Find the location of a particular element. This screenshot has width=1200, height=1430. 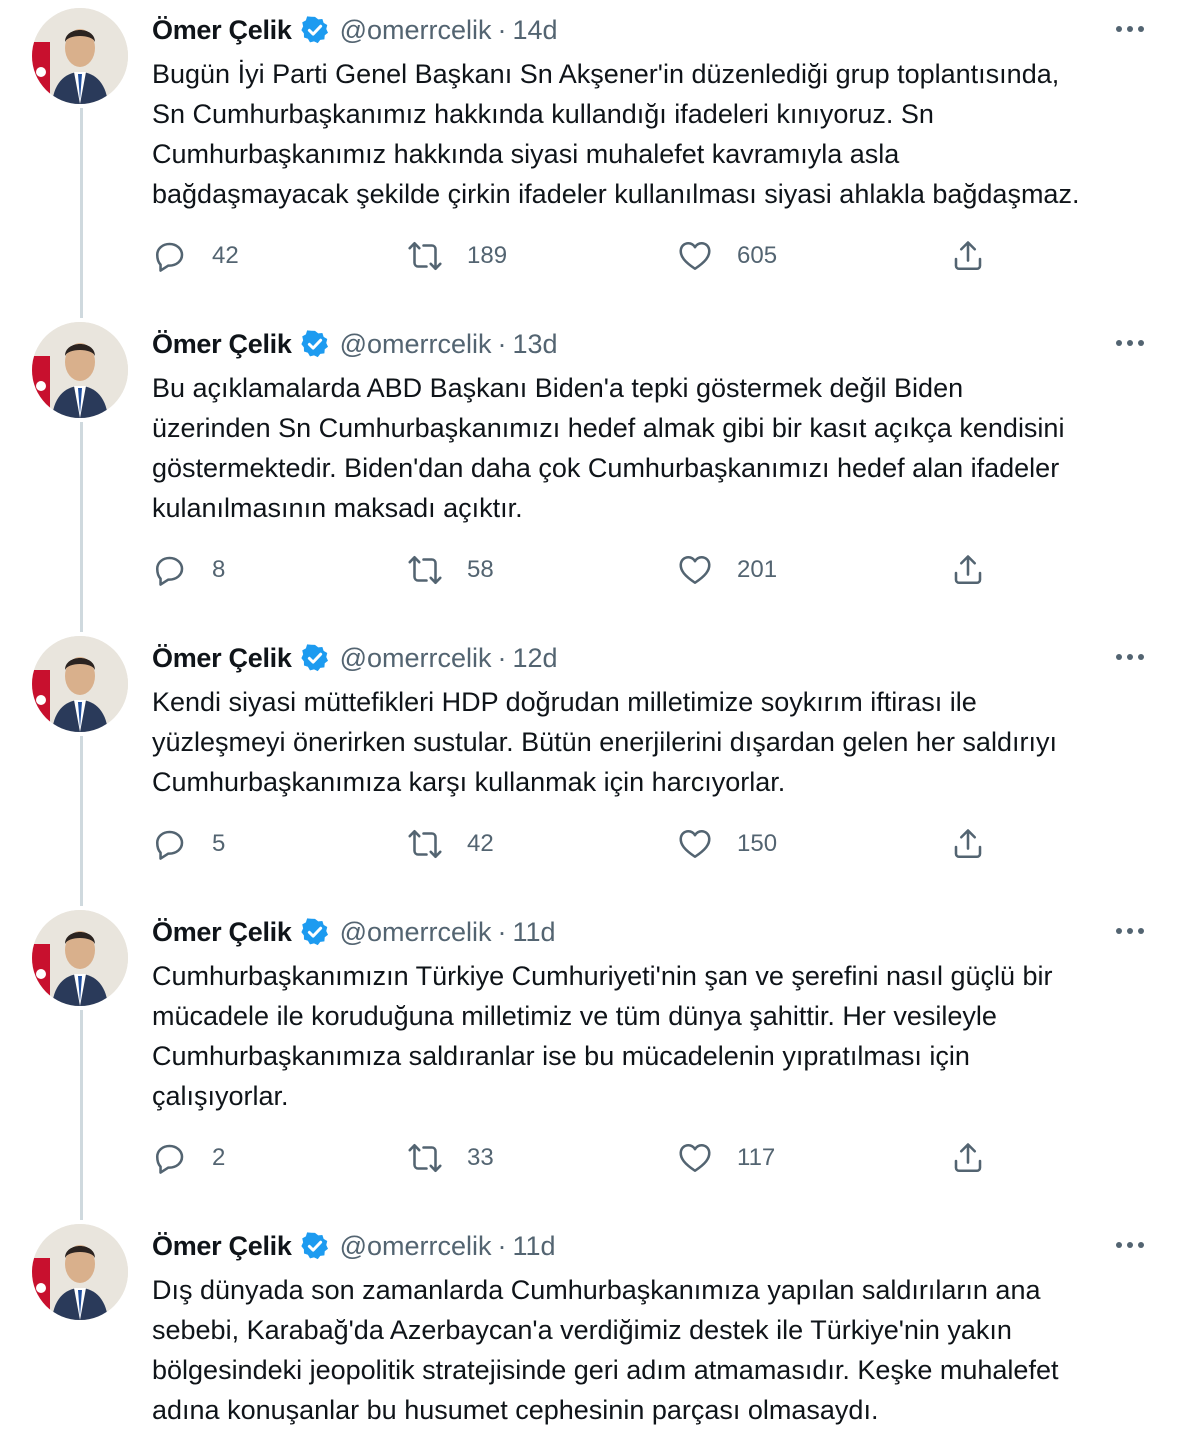

like-count: 117 is located at coordinates (756, 1157).